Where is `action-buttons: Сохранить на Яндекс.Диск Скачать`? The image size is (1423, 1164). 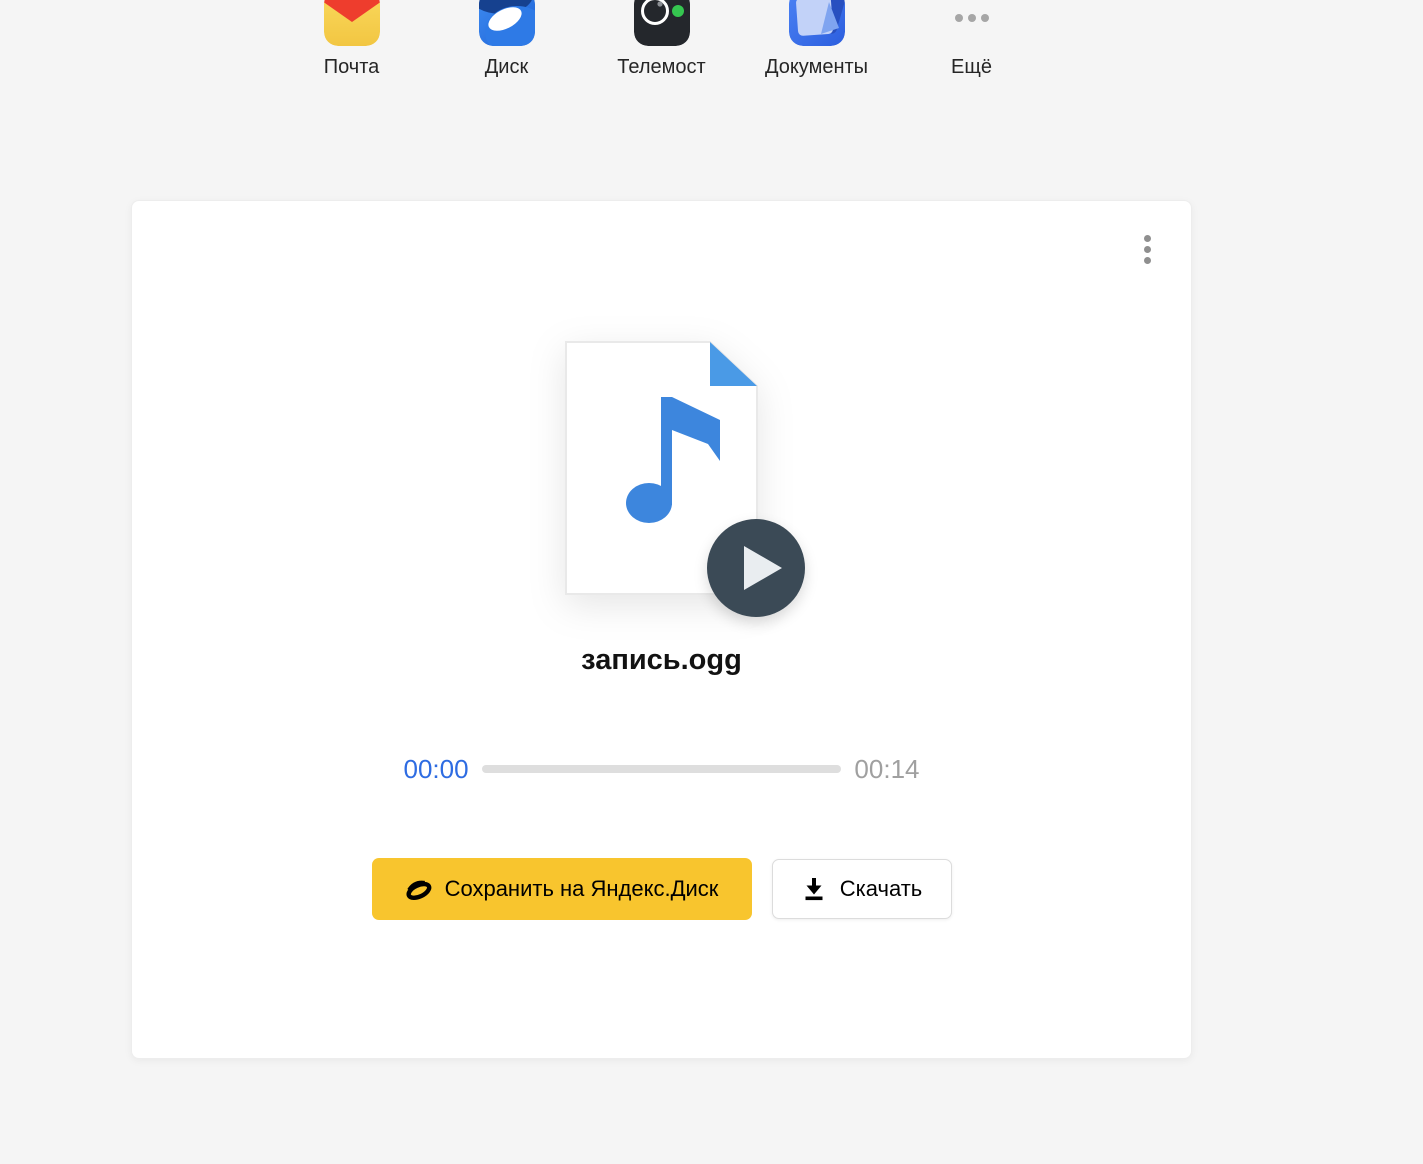
action-buttons: Сохранить на Яндекс.Диск Скачать is located at coordinates (661, 889).